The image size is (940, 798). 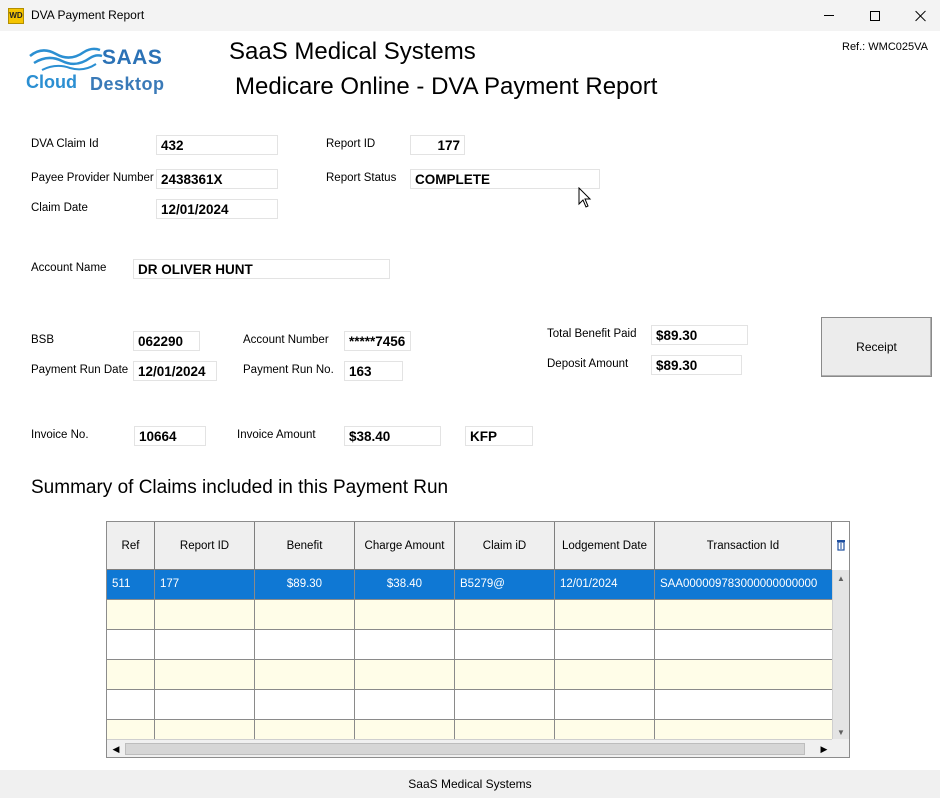 What do you see at coordinates (505, 179) in the screenshot?
I see `report-status-field: COMPLETE` at bounding box center [505, 179].